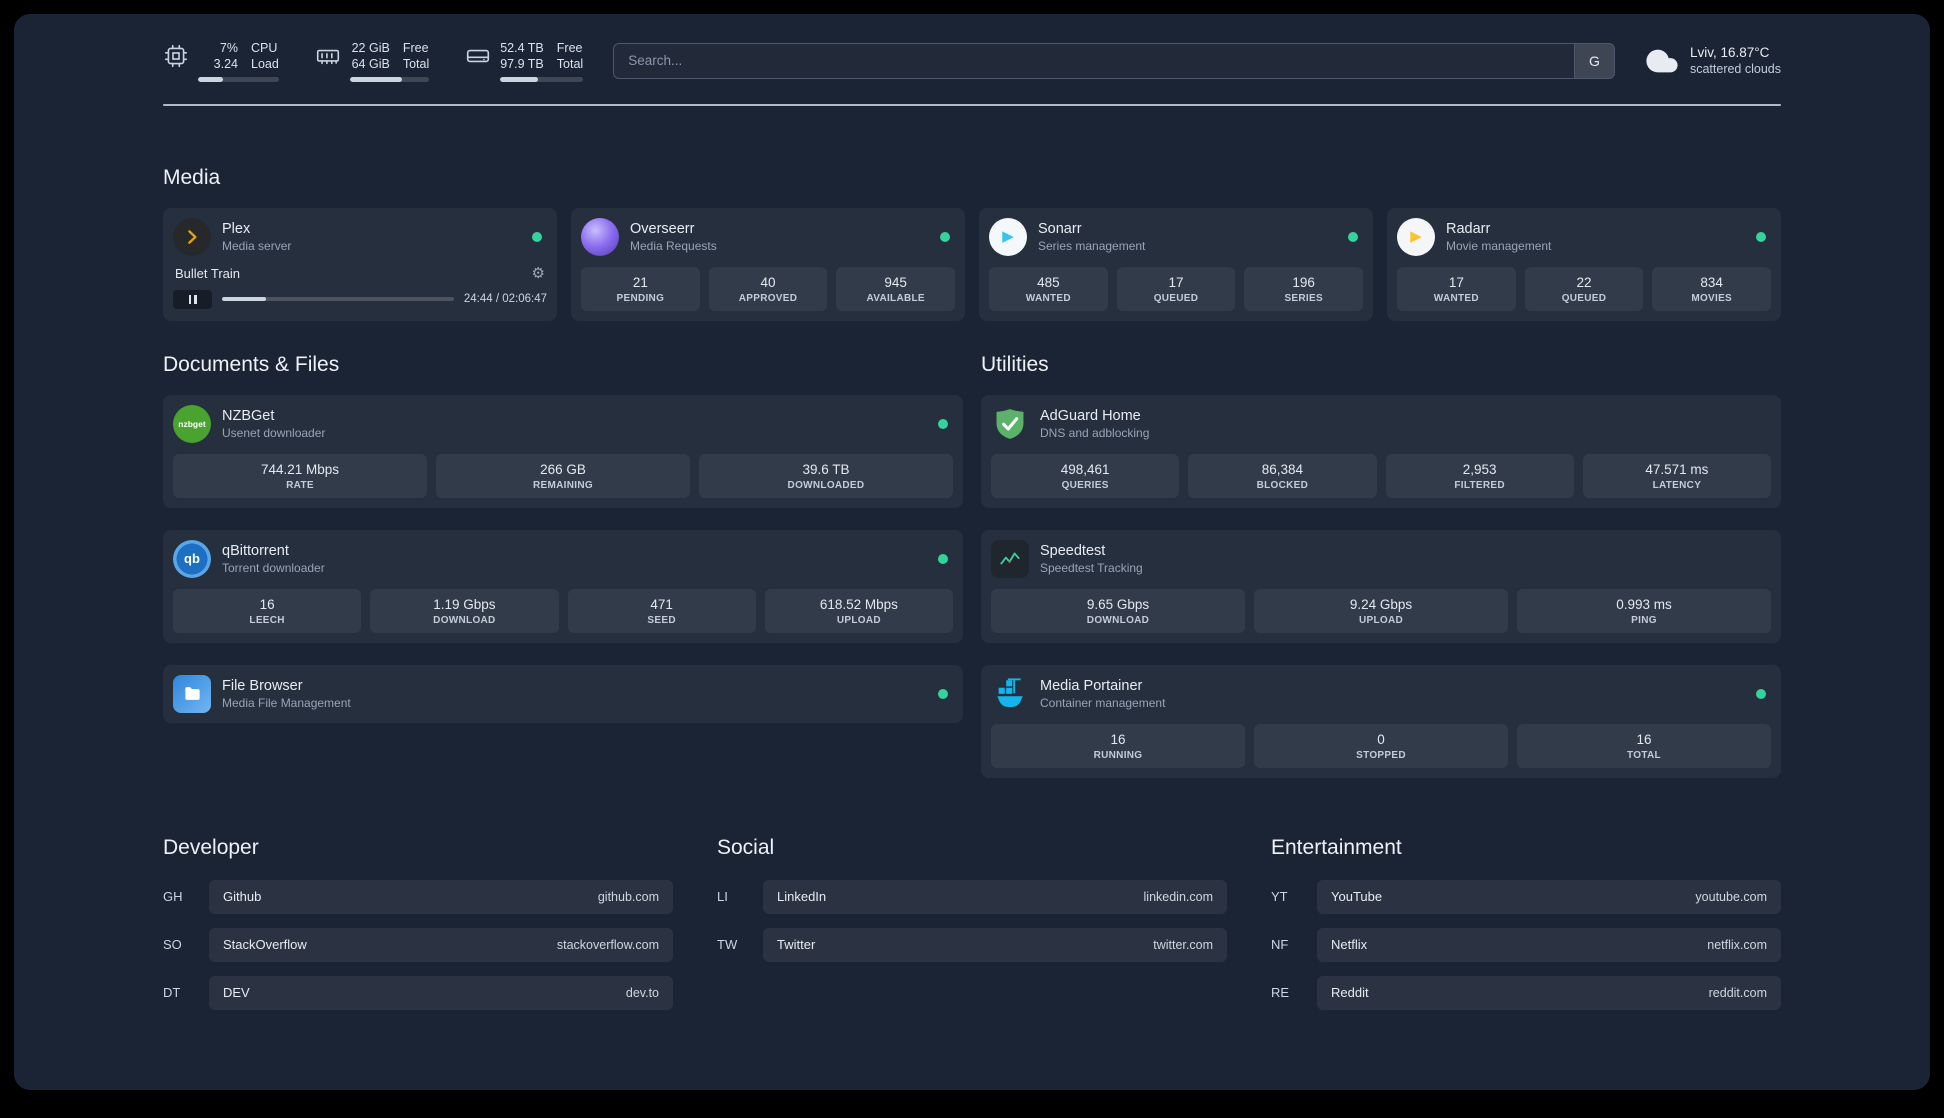 The image size is (1944, 1118). What do you see at coordinates (1303, 298) in the screenshot?
I see `stat-label: SERIES` at bounding box center [1303, 298].